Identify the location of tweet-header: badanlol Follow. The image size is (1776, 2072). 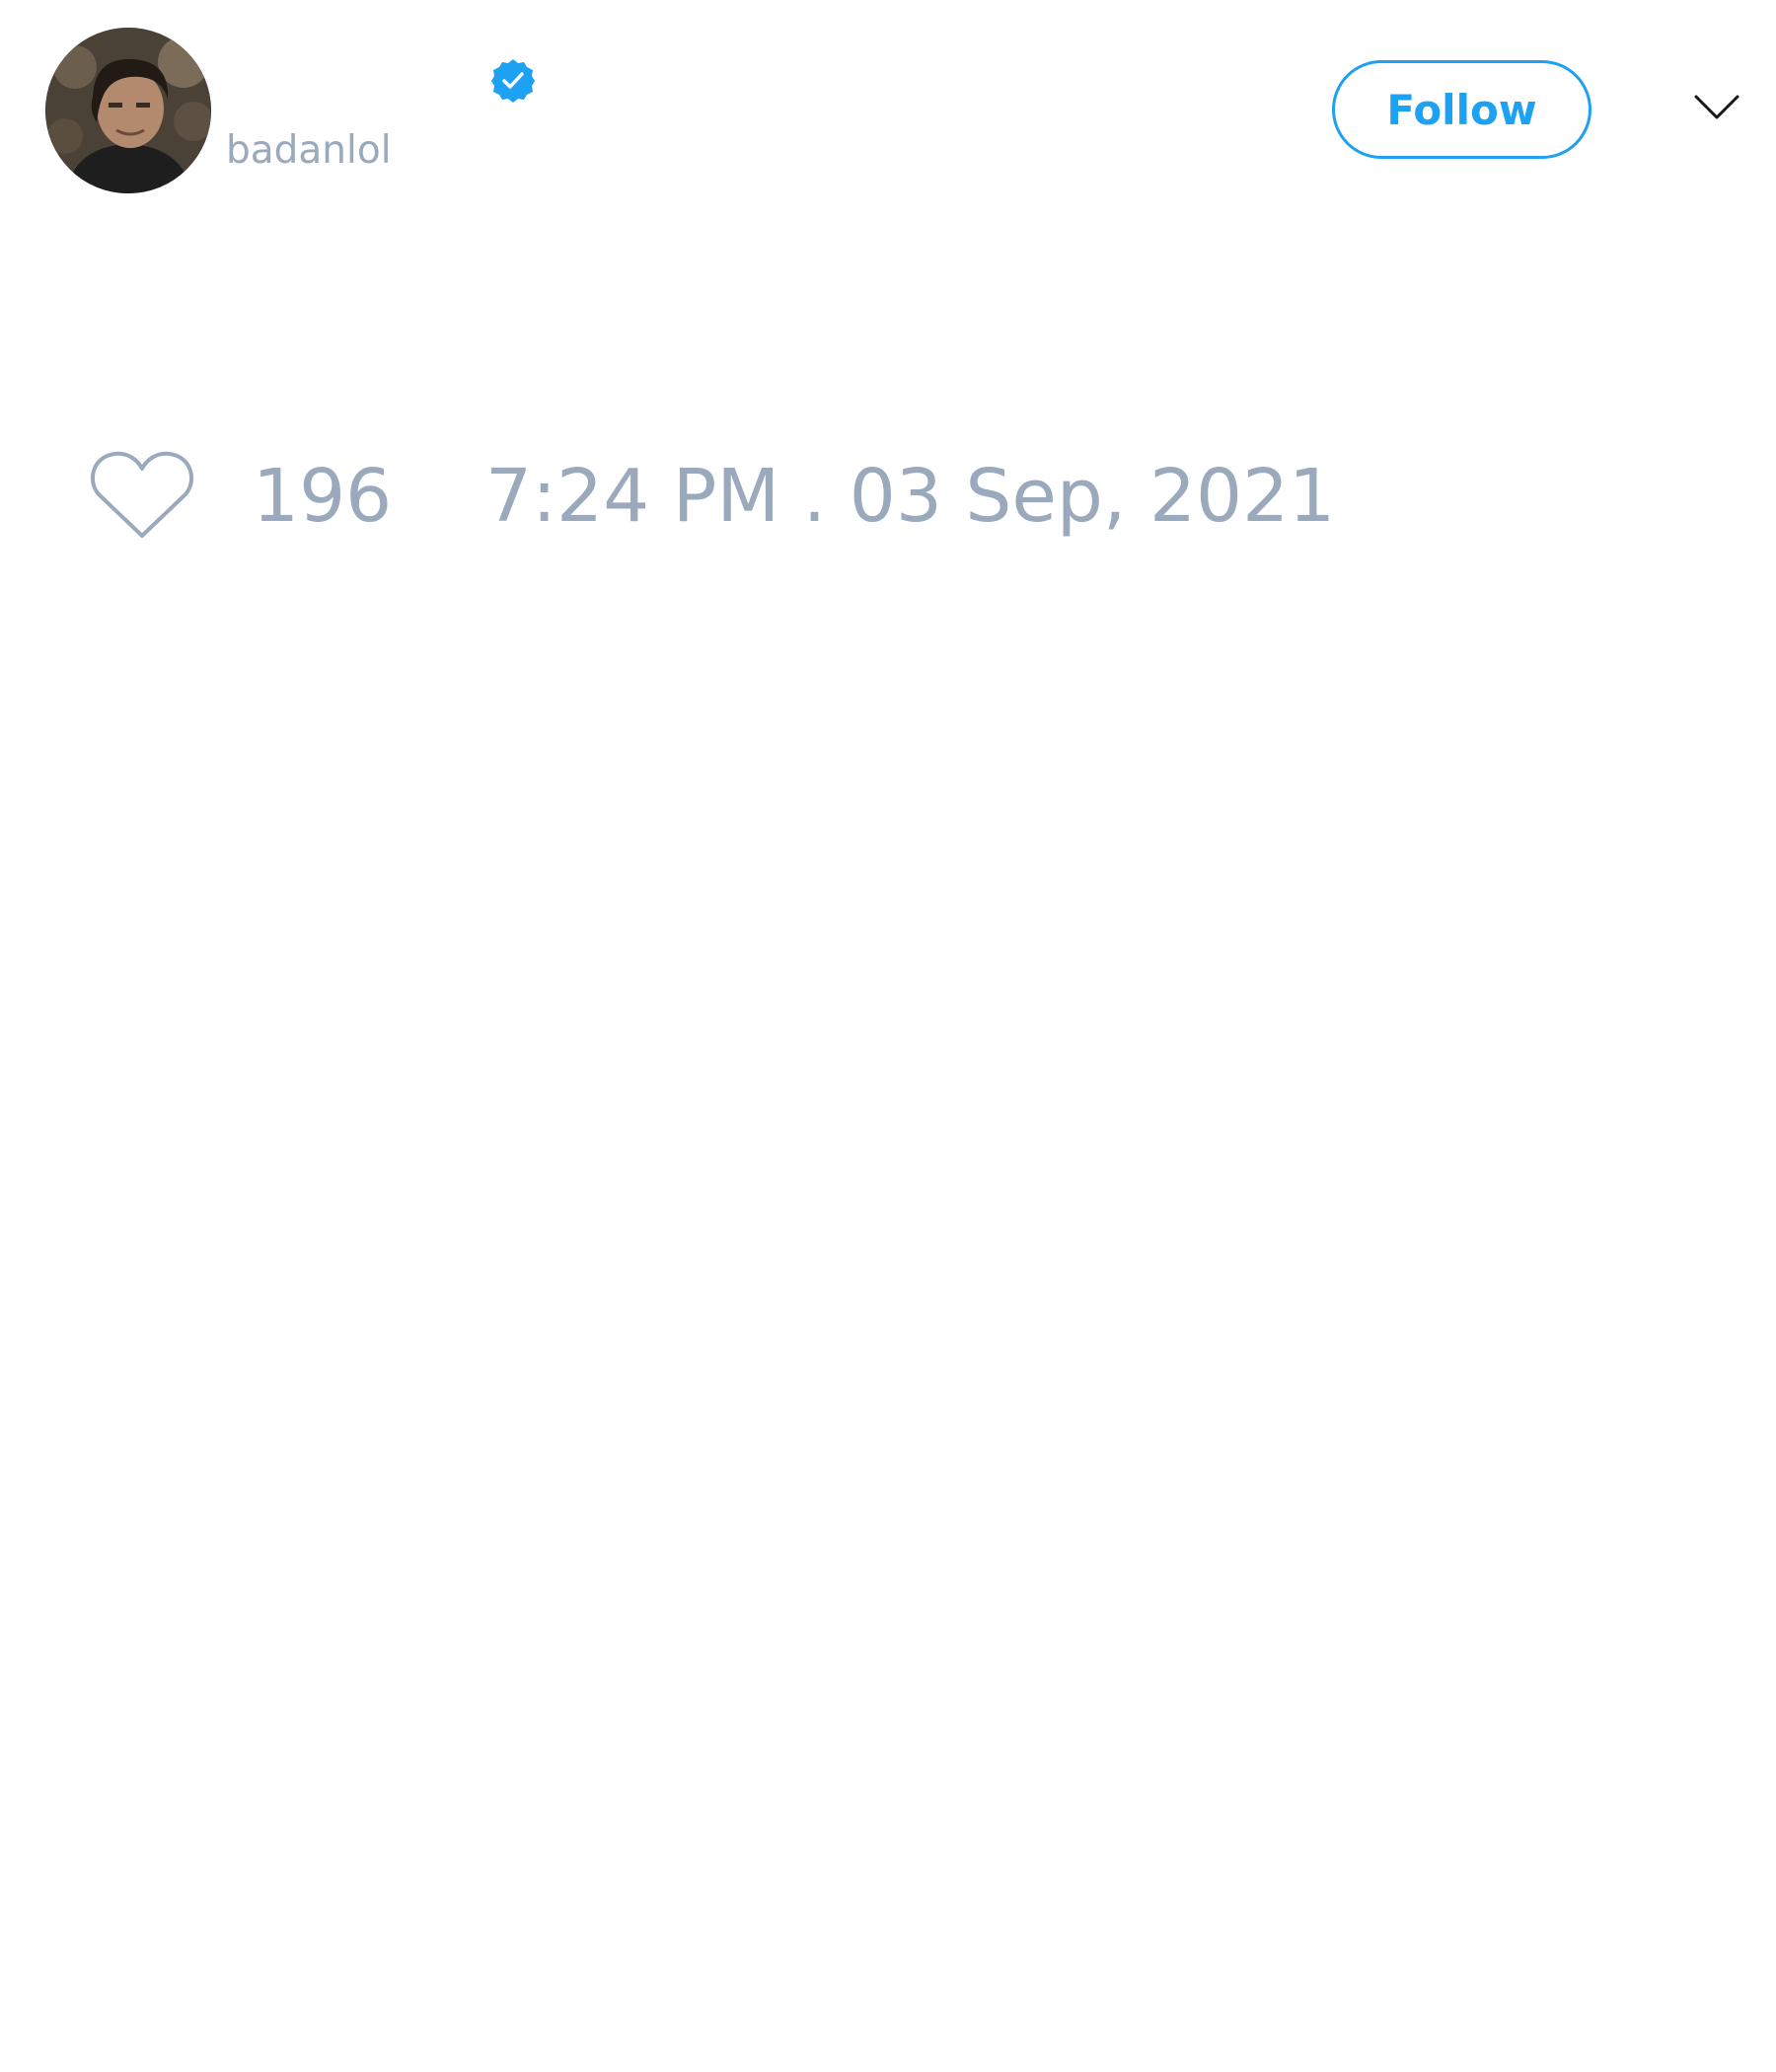
(888, 114).